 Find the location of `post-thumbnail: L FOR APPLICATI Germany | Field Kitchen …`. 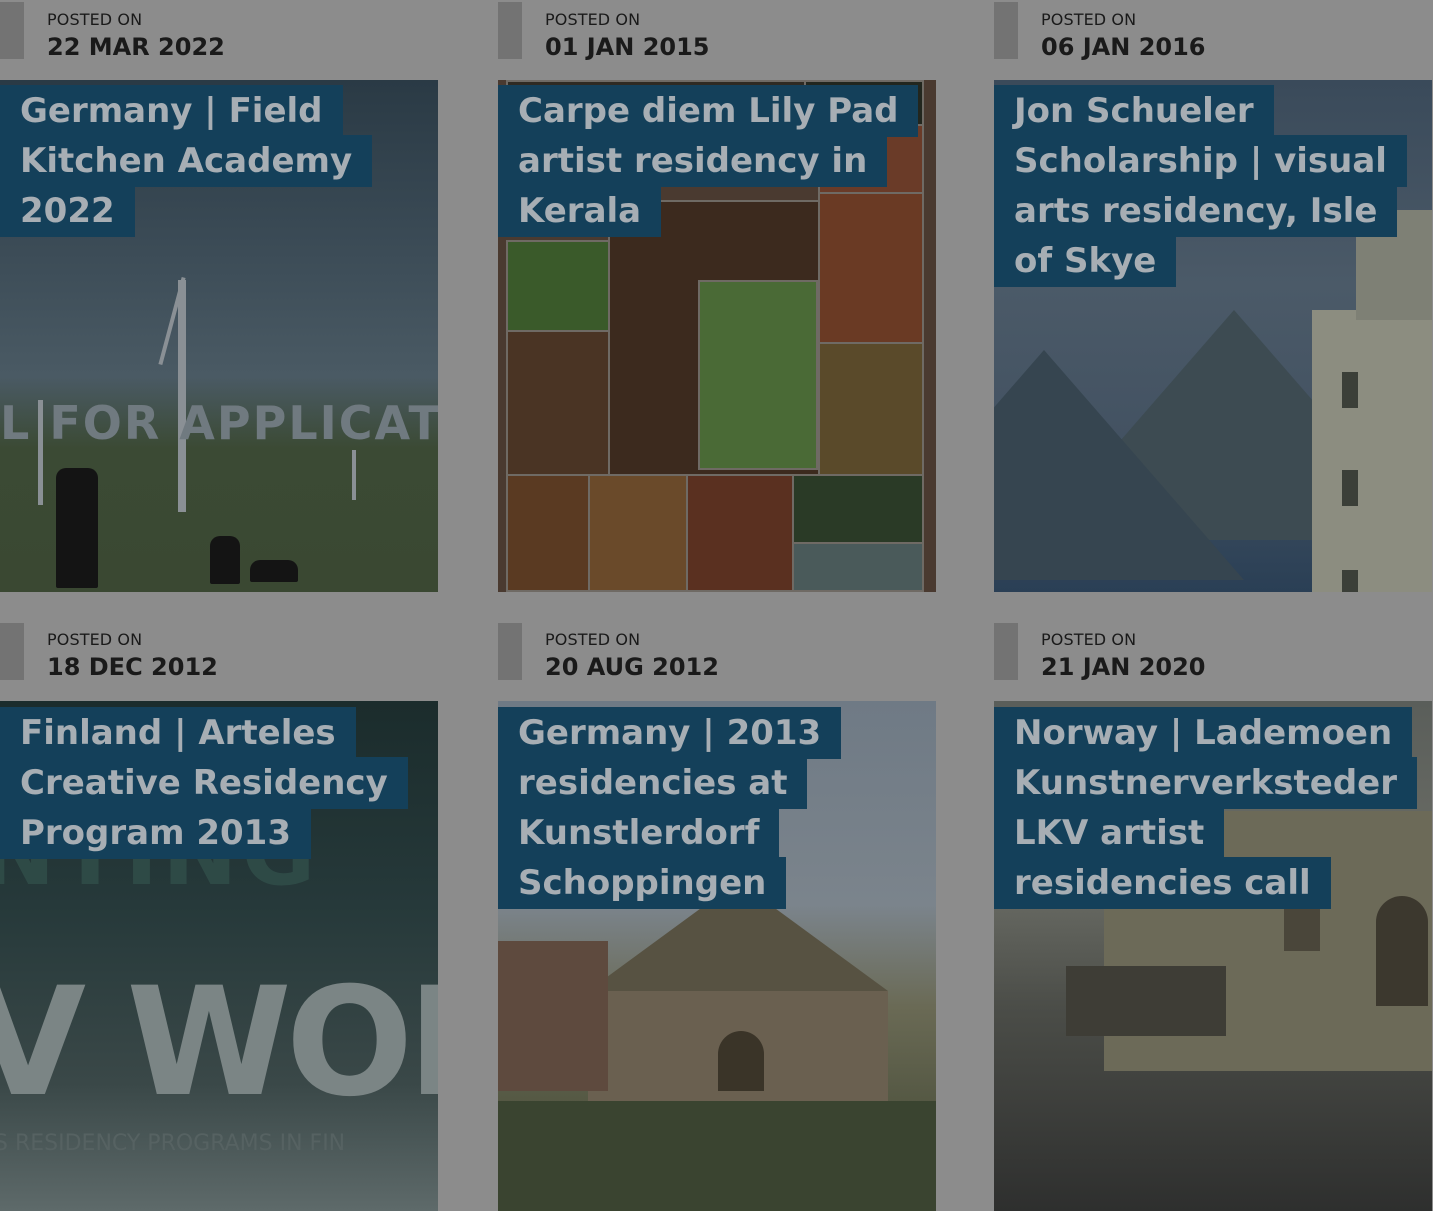

post-thumbnail: L FOR APPLICATI Germany | Field Kitchen … is located at coordinates (219, 336).